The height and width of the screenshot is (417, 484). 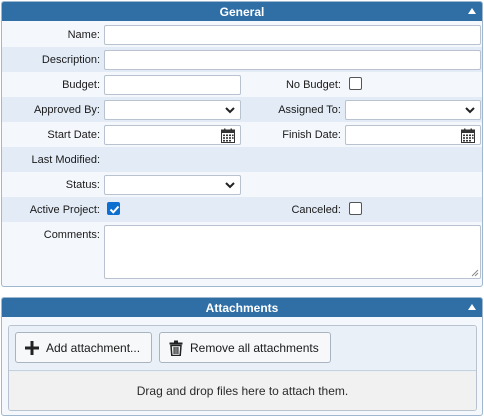 I want to click on attachments-panel-title: Attachments, so click(x=242, y=307).